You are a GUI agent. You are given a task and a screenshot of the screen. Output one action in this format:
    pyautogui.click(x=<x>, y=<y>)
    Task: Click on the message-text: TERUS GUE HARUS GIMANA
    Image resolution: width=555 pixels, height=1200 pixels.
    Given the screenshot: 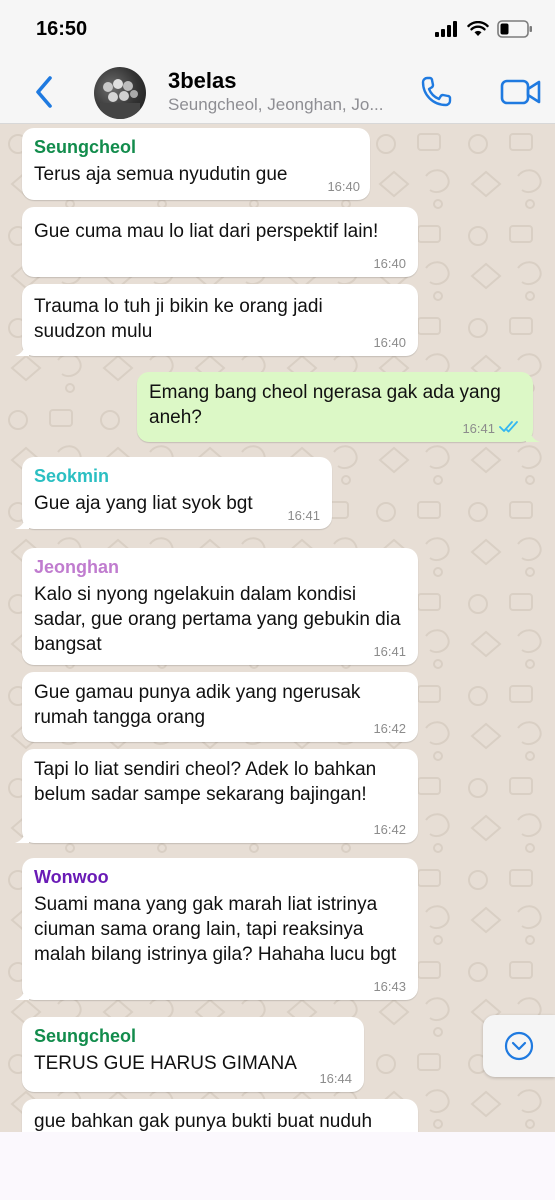 What is the action you would take?
    pyautogui.click(x=165, y=1063)
    